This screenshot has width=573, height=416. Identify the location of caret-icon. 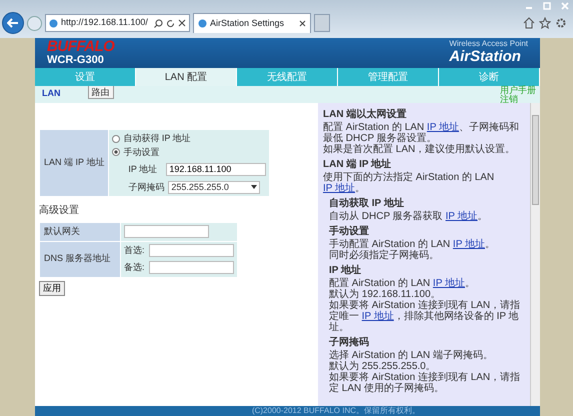
(254, 187).